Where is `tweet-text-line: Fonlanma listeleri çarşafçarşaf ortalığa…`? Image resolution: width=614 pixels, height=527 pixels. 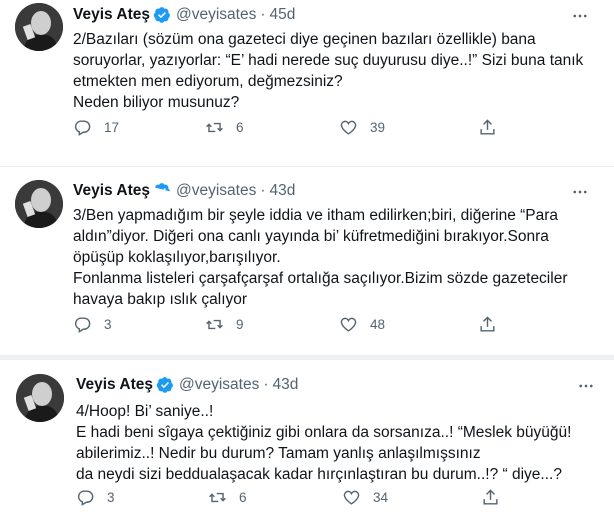 tweet-text-line: Fonlanma listeleri çarşafçarşaf ortalığa… is located at coordinates (320, 278).